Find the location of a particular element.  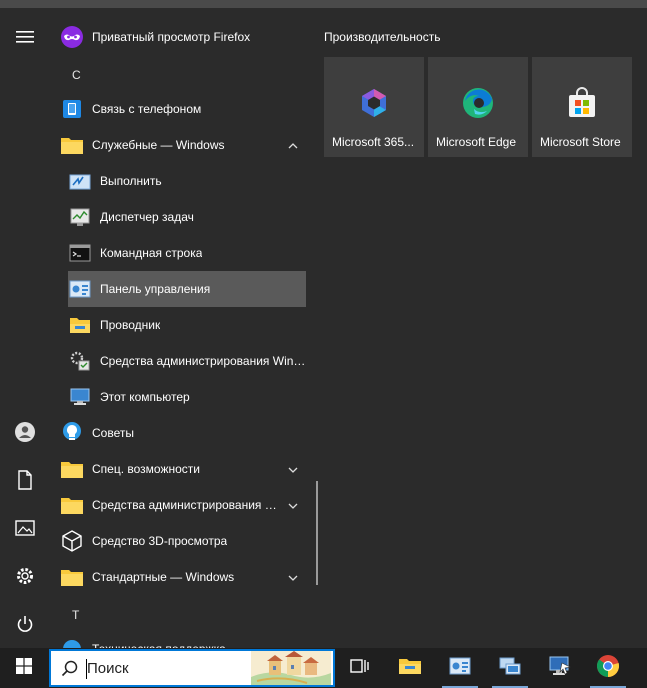

taskbar: Поиск is located at coordinates (323, 668).